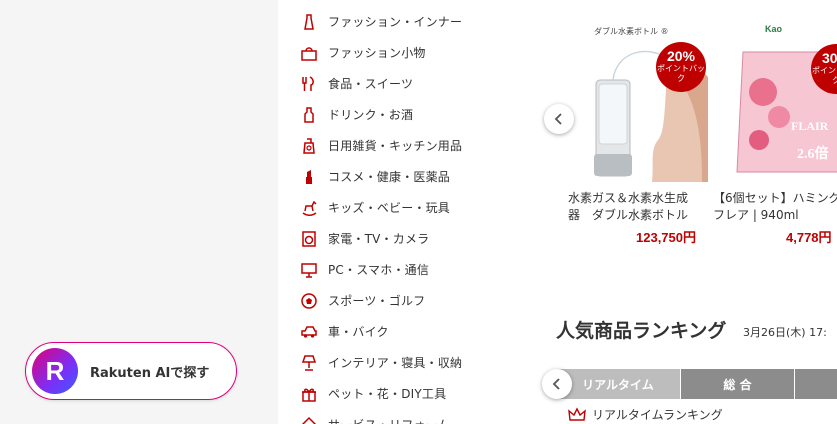 The height and width of the screenshot is (424, 837). Describe the element at coordinates (309, 53) in the screenshot. I see `handbag-icon` at that location.